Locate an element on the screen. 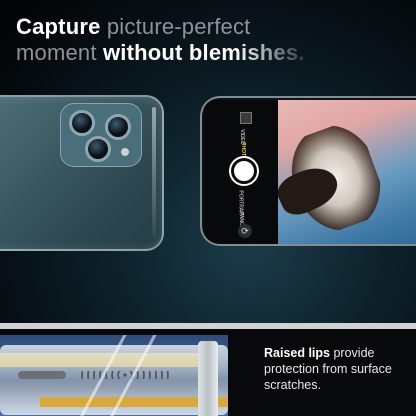  charging-port-icon is located at coordinates (42, 375).